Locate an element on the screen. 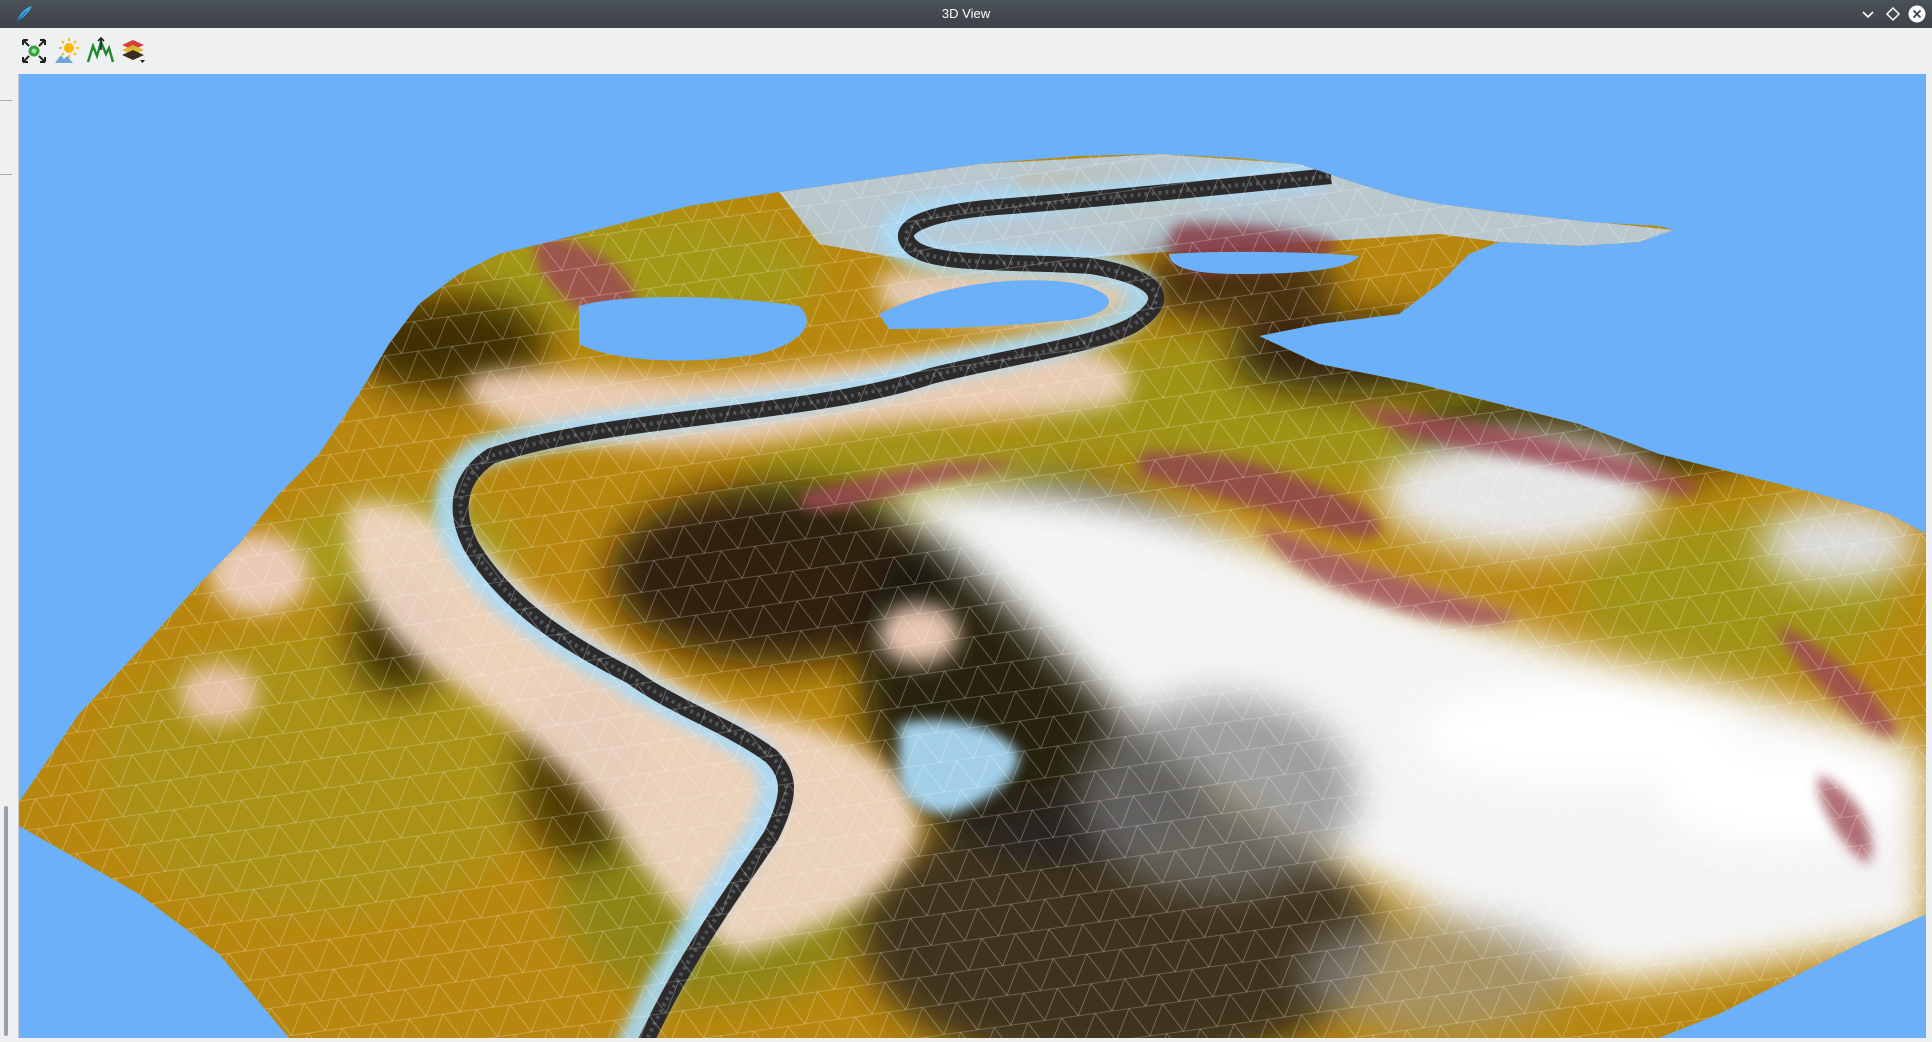 The width and height of the screenshot is (1932, 1042). left-panel-edge is located at coordinates (9, 558).